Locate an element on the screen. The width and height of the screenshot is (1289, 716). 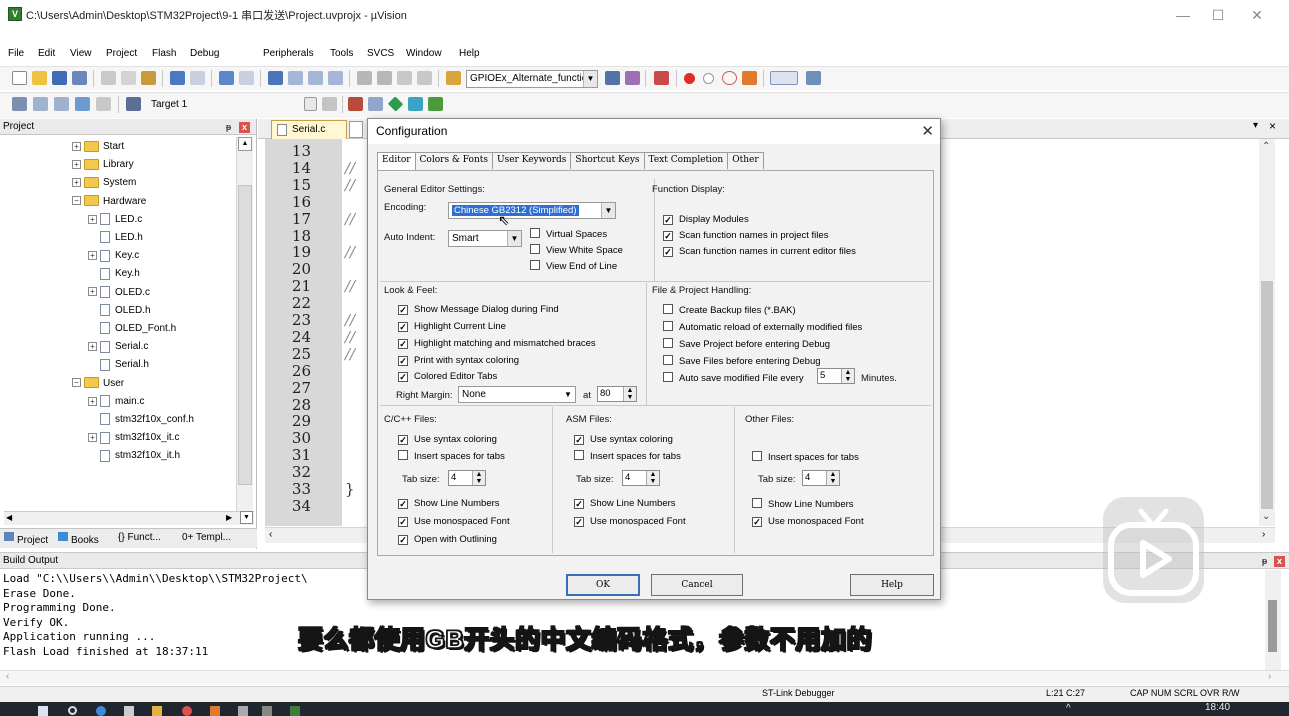
uncomment-icon is located at coordinates (424, 78).